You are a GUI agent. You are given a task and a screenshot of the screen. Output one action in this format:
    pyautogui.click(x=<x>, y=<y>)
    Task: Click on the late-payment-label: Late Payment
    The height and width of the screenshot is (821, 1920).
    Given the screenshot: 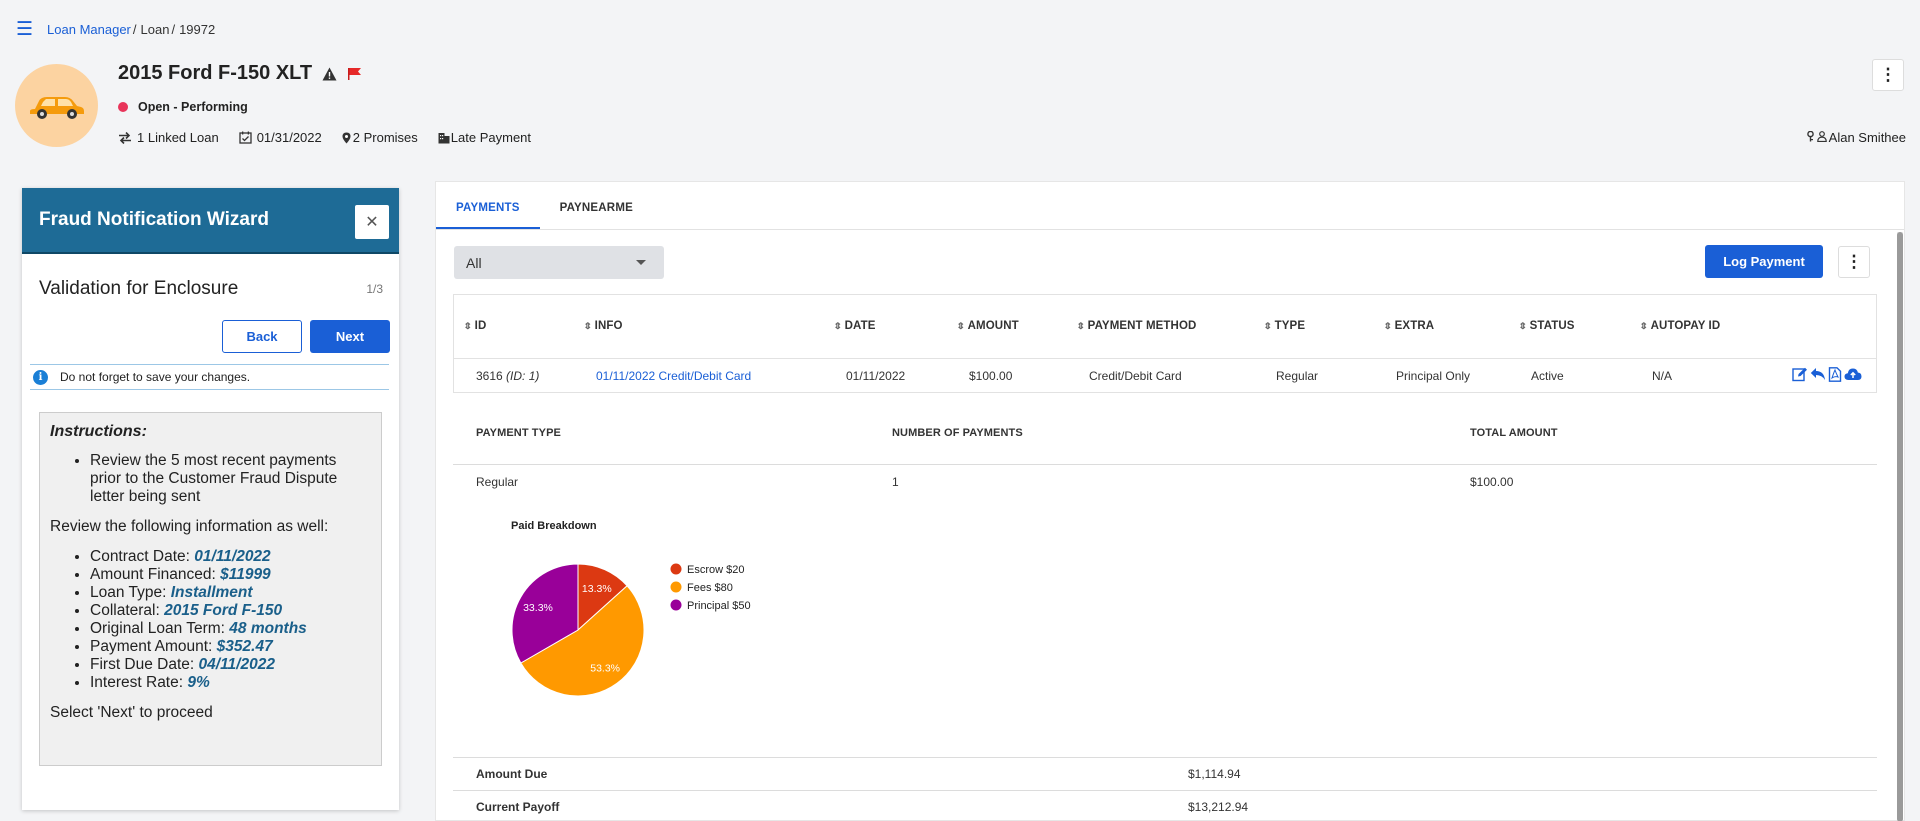 What is the action you would take?
    pyautogui.click(x=491, y=137)
    